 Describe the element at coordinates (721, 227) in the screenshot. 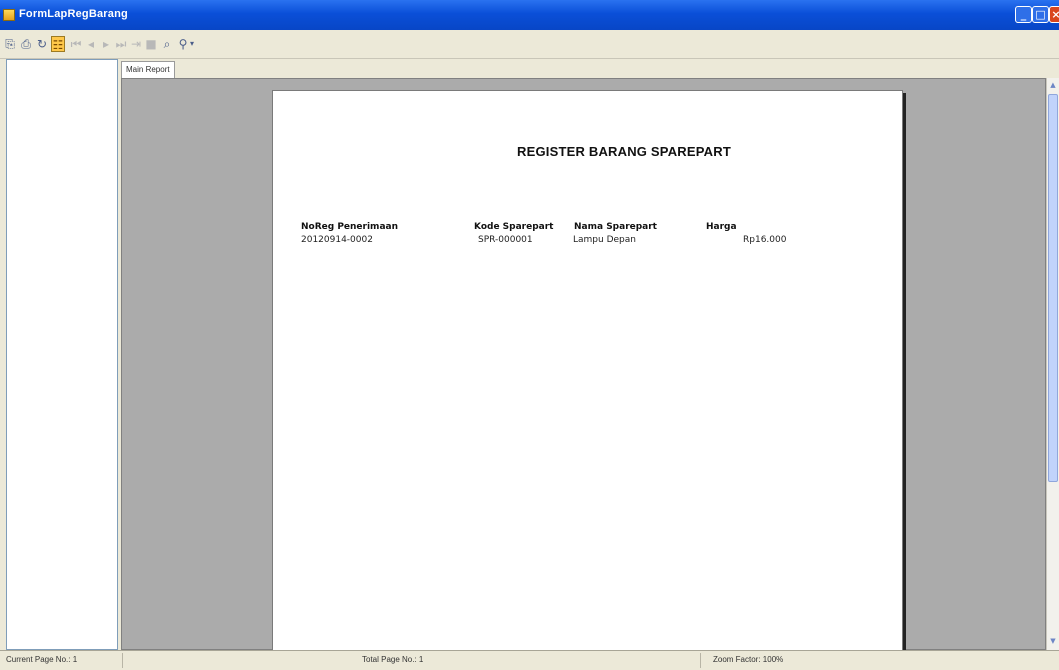

I see `column-header-harga: Harga` at that location.